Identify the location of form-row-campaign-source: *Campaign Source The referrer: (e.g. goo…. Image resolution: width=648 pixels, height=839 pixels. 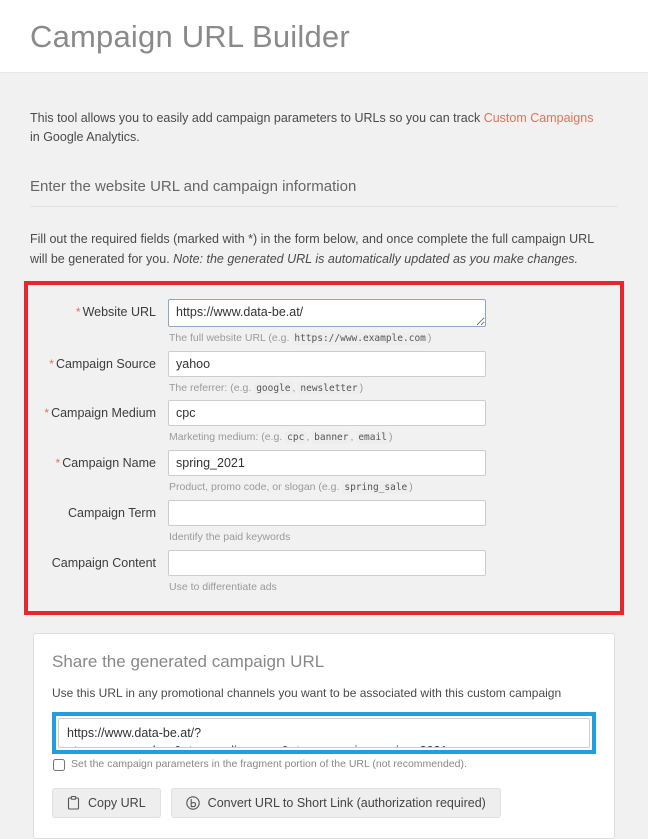
(324, 373).